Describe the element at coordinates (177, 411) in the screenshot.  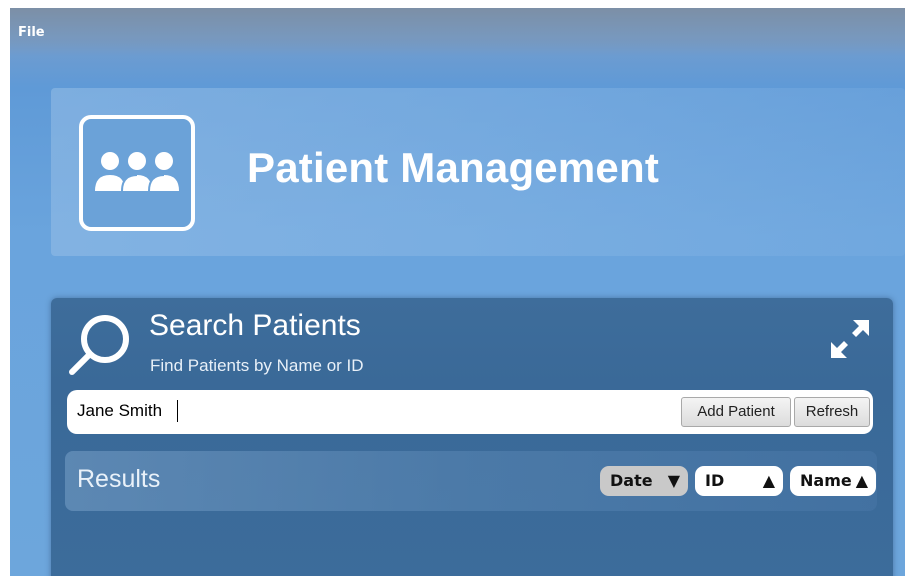
I see `text-caret` at that location.